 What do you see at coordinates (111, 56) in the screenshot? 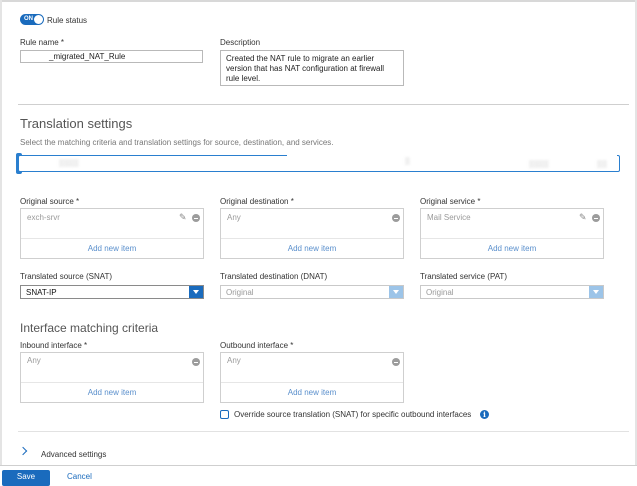
I see `rule-name-input: _migrated_NAT_Rule` at bounding box center [111, 56].